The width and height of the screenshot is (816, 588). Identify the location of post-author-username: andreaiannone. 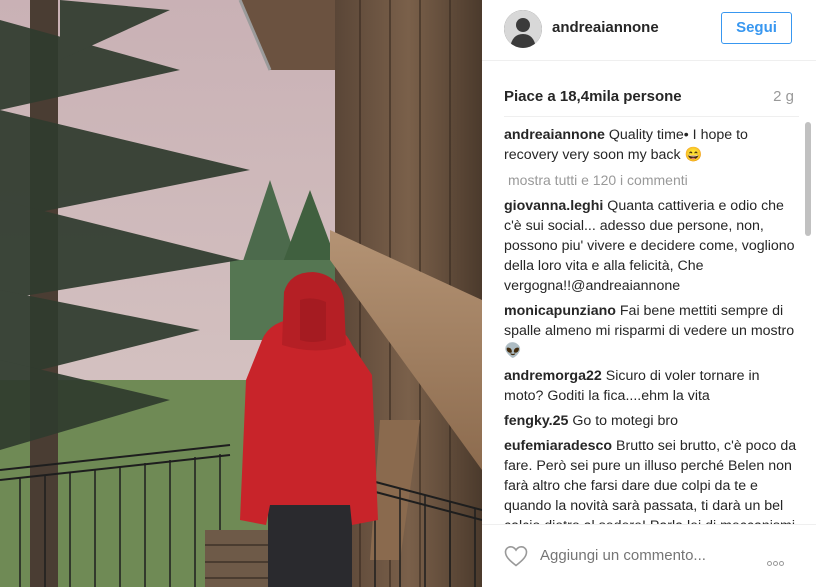
(605, 27).